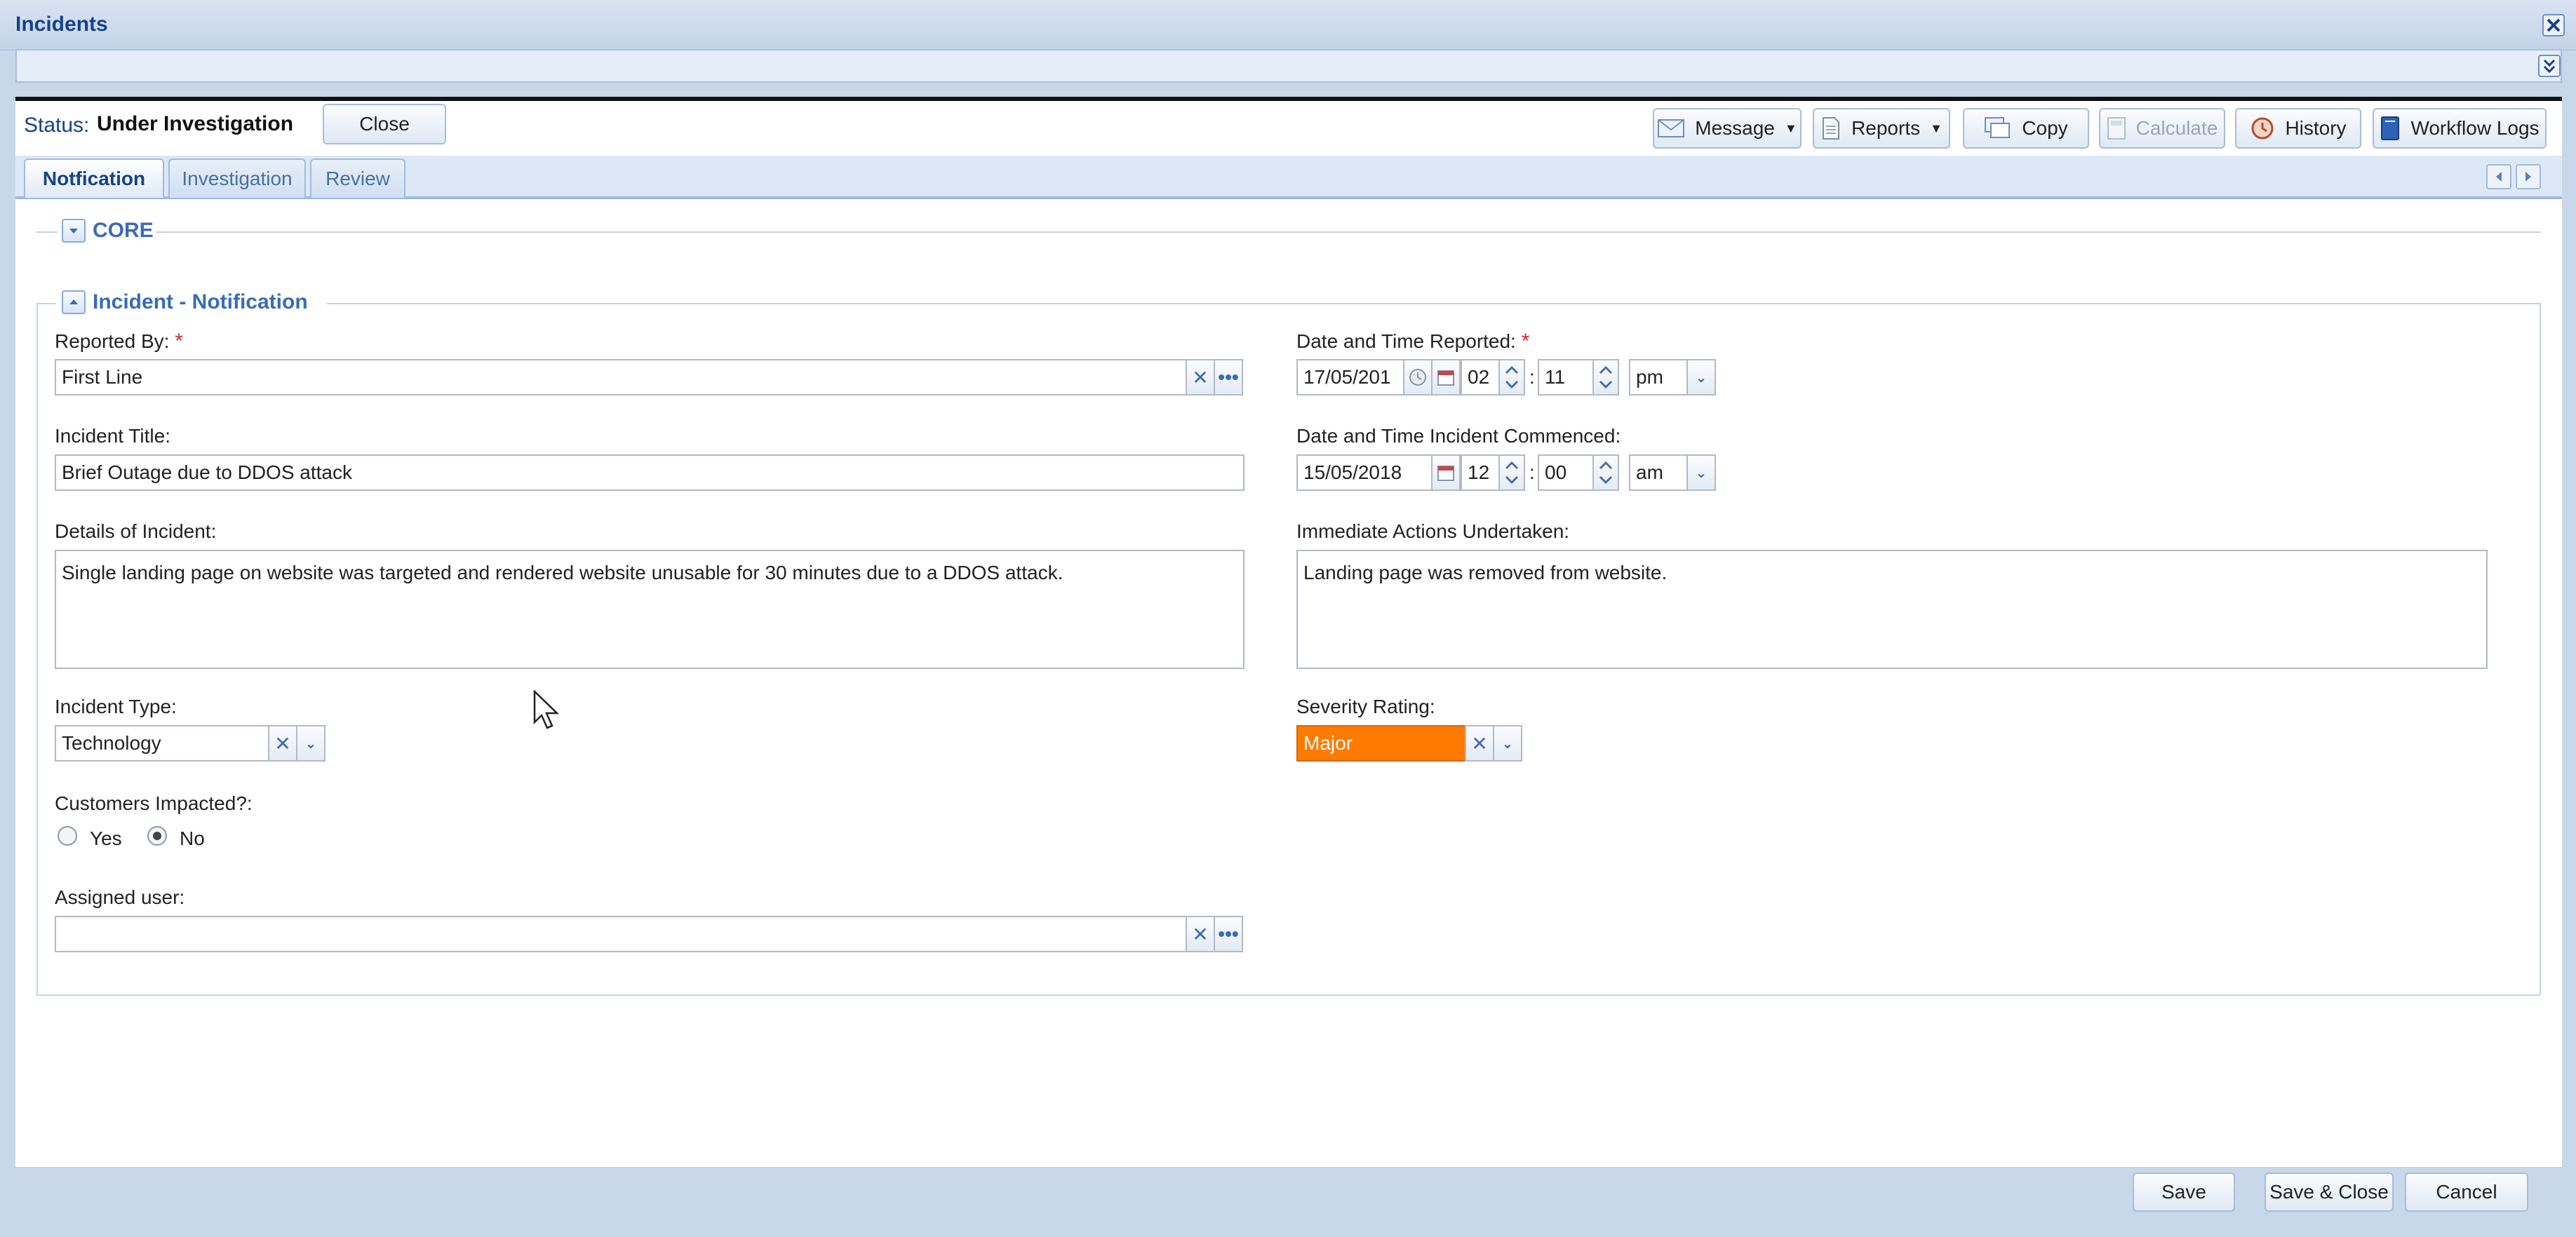  What do you see at coordinates (2045, 128) in the screenshot?
I see `copy-label: Copy` at bounding box center [2045, 128].